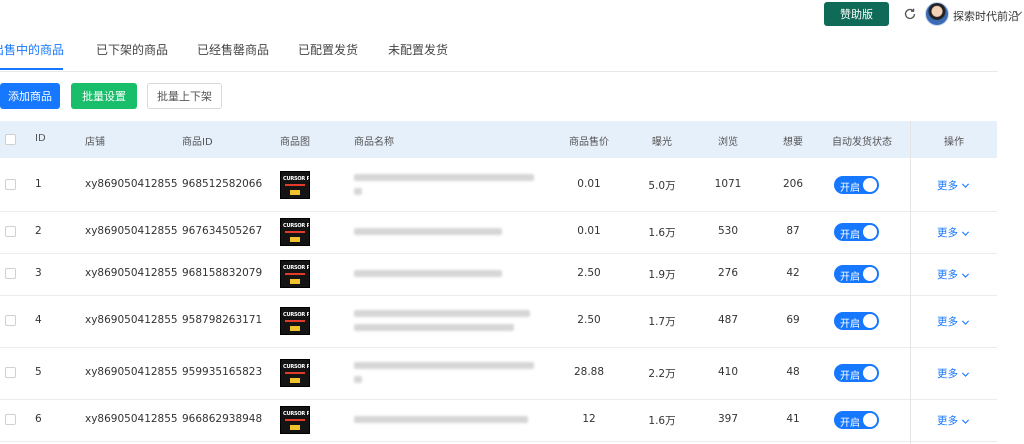 The height and width of the screenshot is (444, 1024). I want to click on batch-shelf-toggle-button: 批量上下架, so click(184, 96).